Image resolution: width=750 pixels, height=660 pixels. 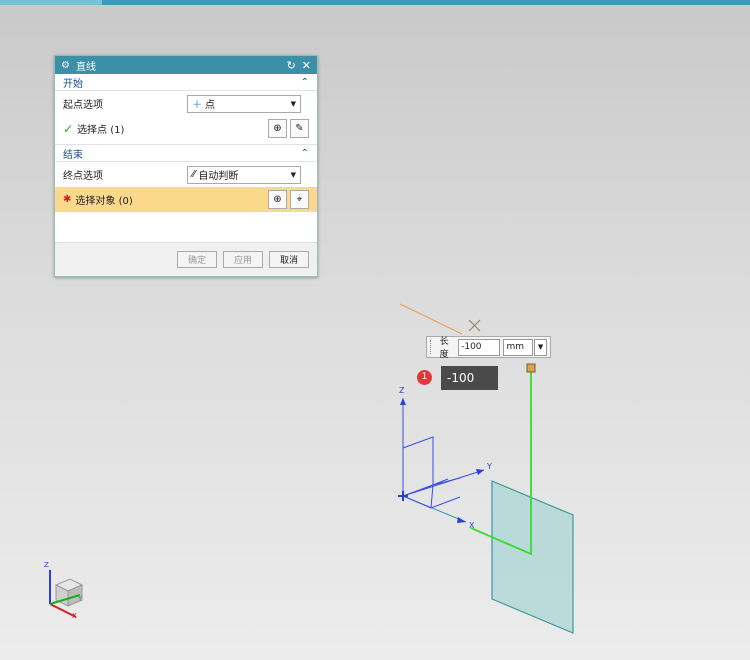 I want to click on end-section-header: 结束 ⌃, so click(x=186, y=153).